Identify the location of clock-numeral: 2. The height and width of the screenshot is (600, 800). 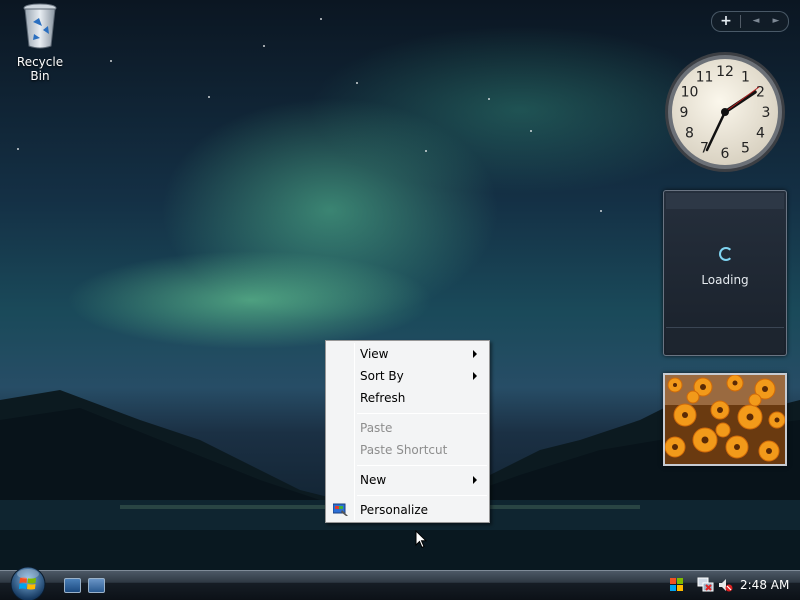
(760, 93).